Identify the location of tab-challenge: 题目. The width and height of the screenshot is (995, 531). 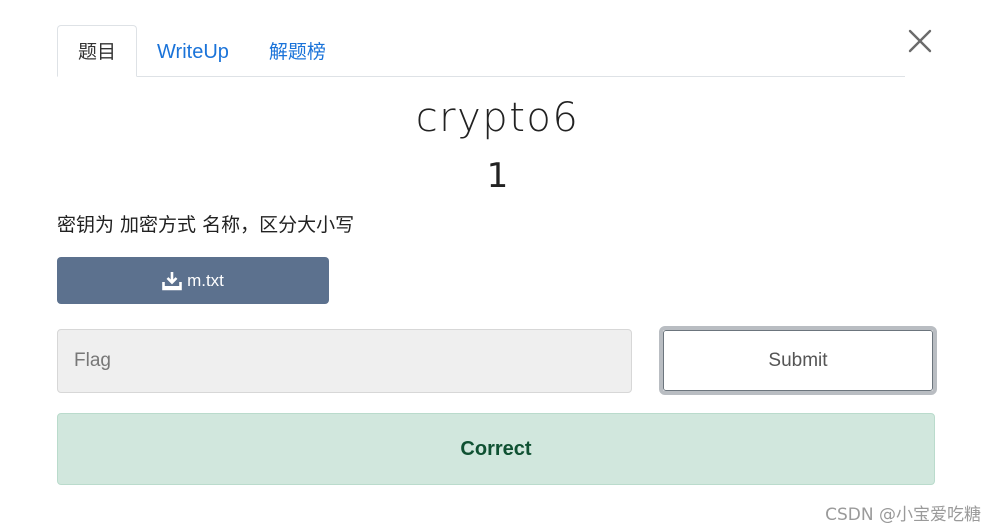
(97, 51).